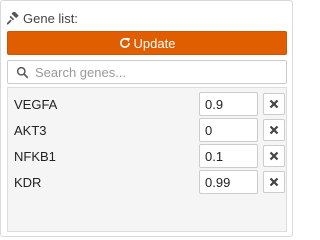 This screenshot has height=240, width=320. Describe the element at coordinates (13, 18) in the screenshot. I see `gavel-icon` at that location.